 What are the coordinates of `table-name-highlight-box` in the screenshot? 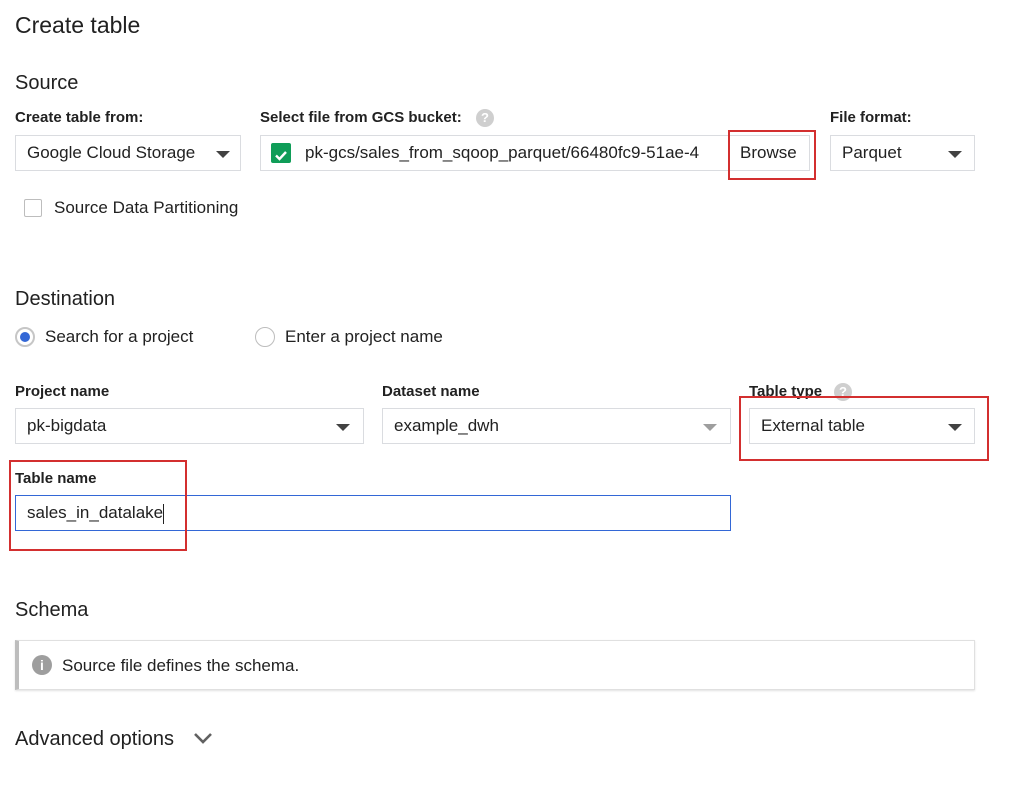 It's located at (98, 505).